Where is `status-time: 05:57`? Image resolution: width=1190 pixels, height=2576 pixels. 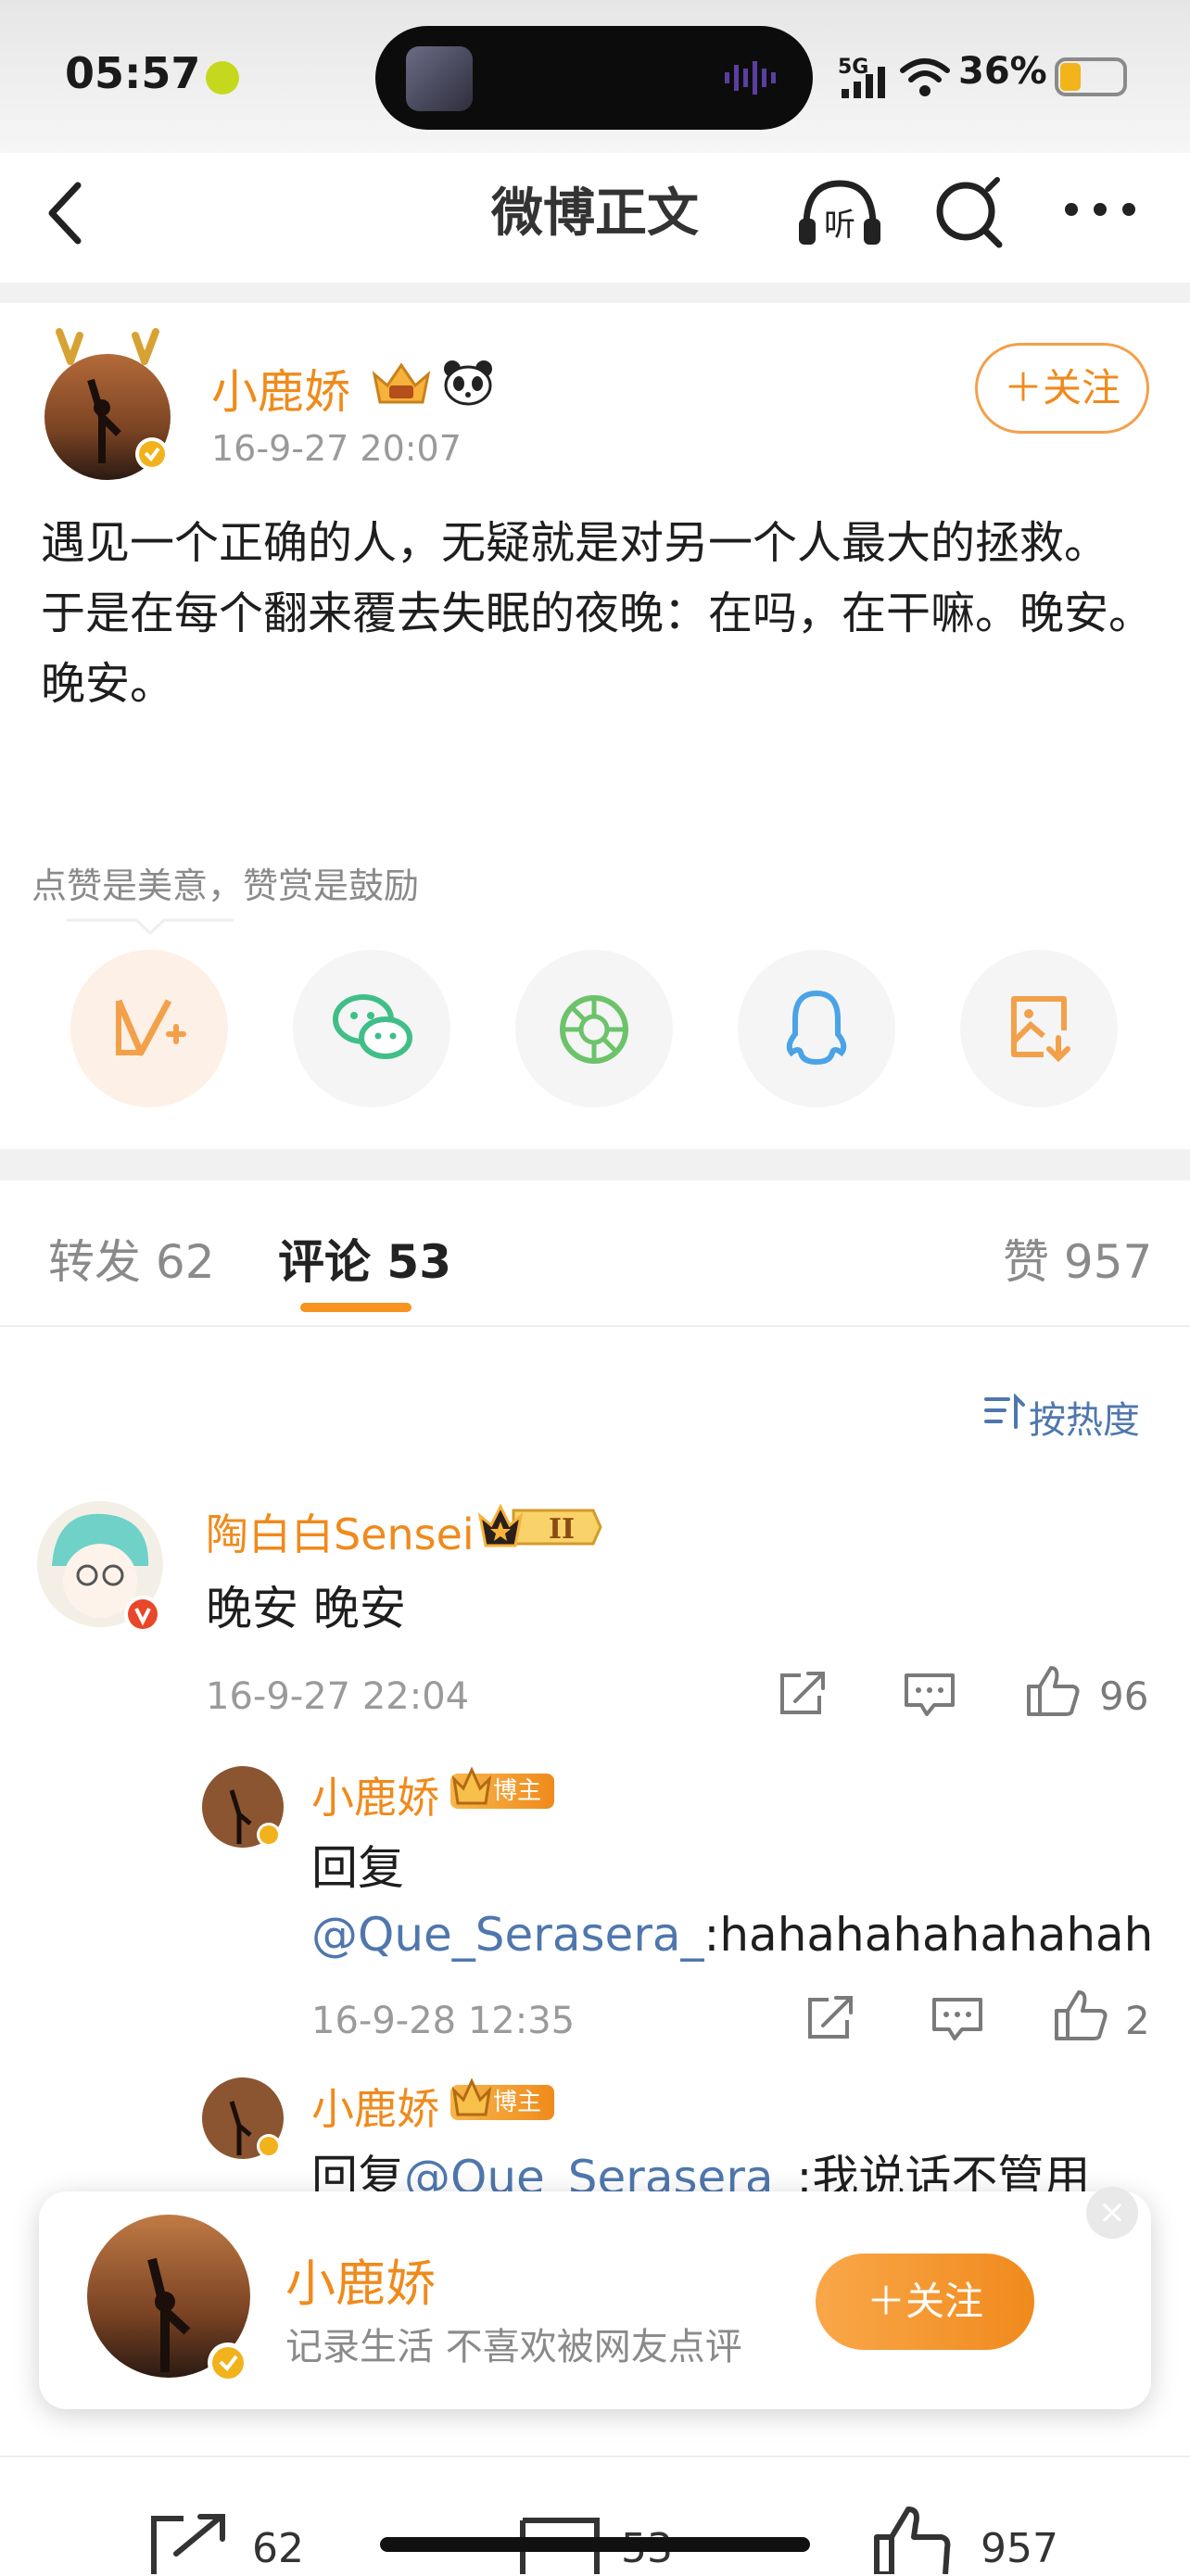
status-time: 05:57 is located at coordinates (133, 73).